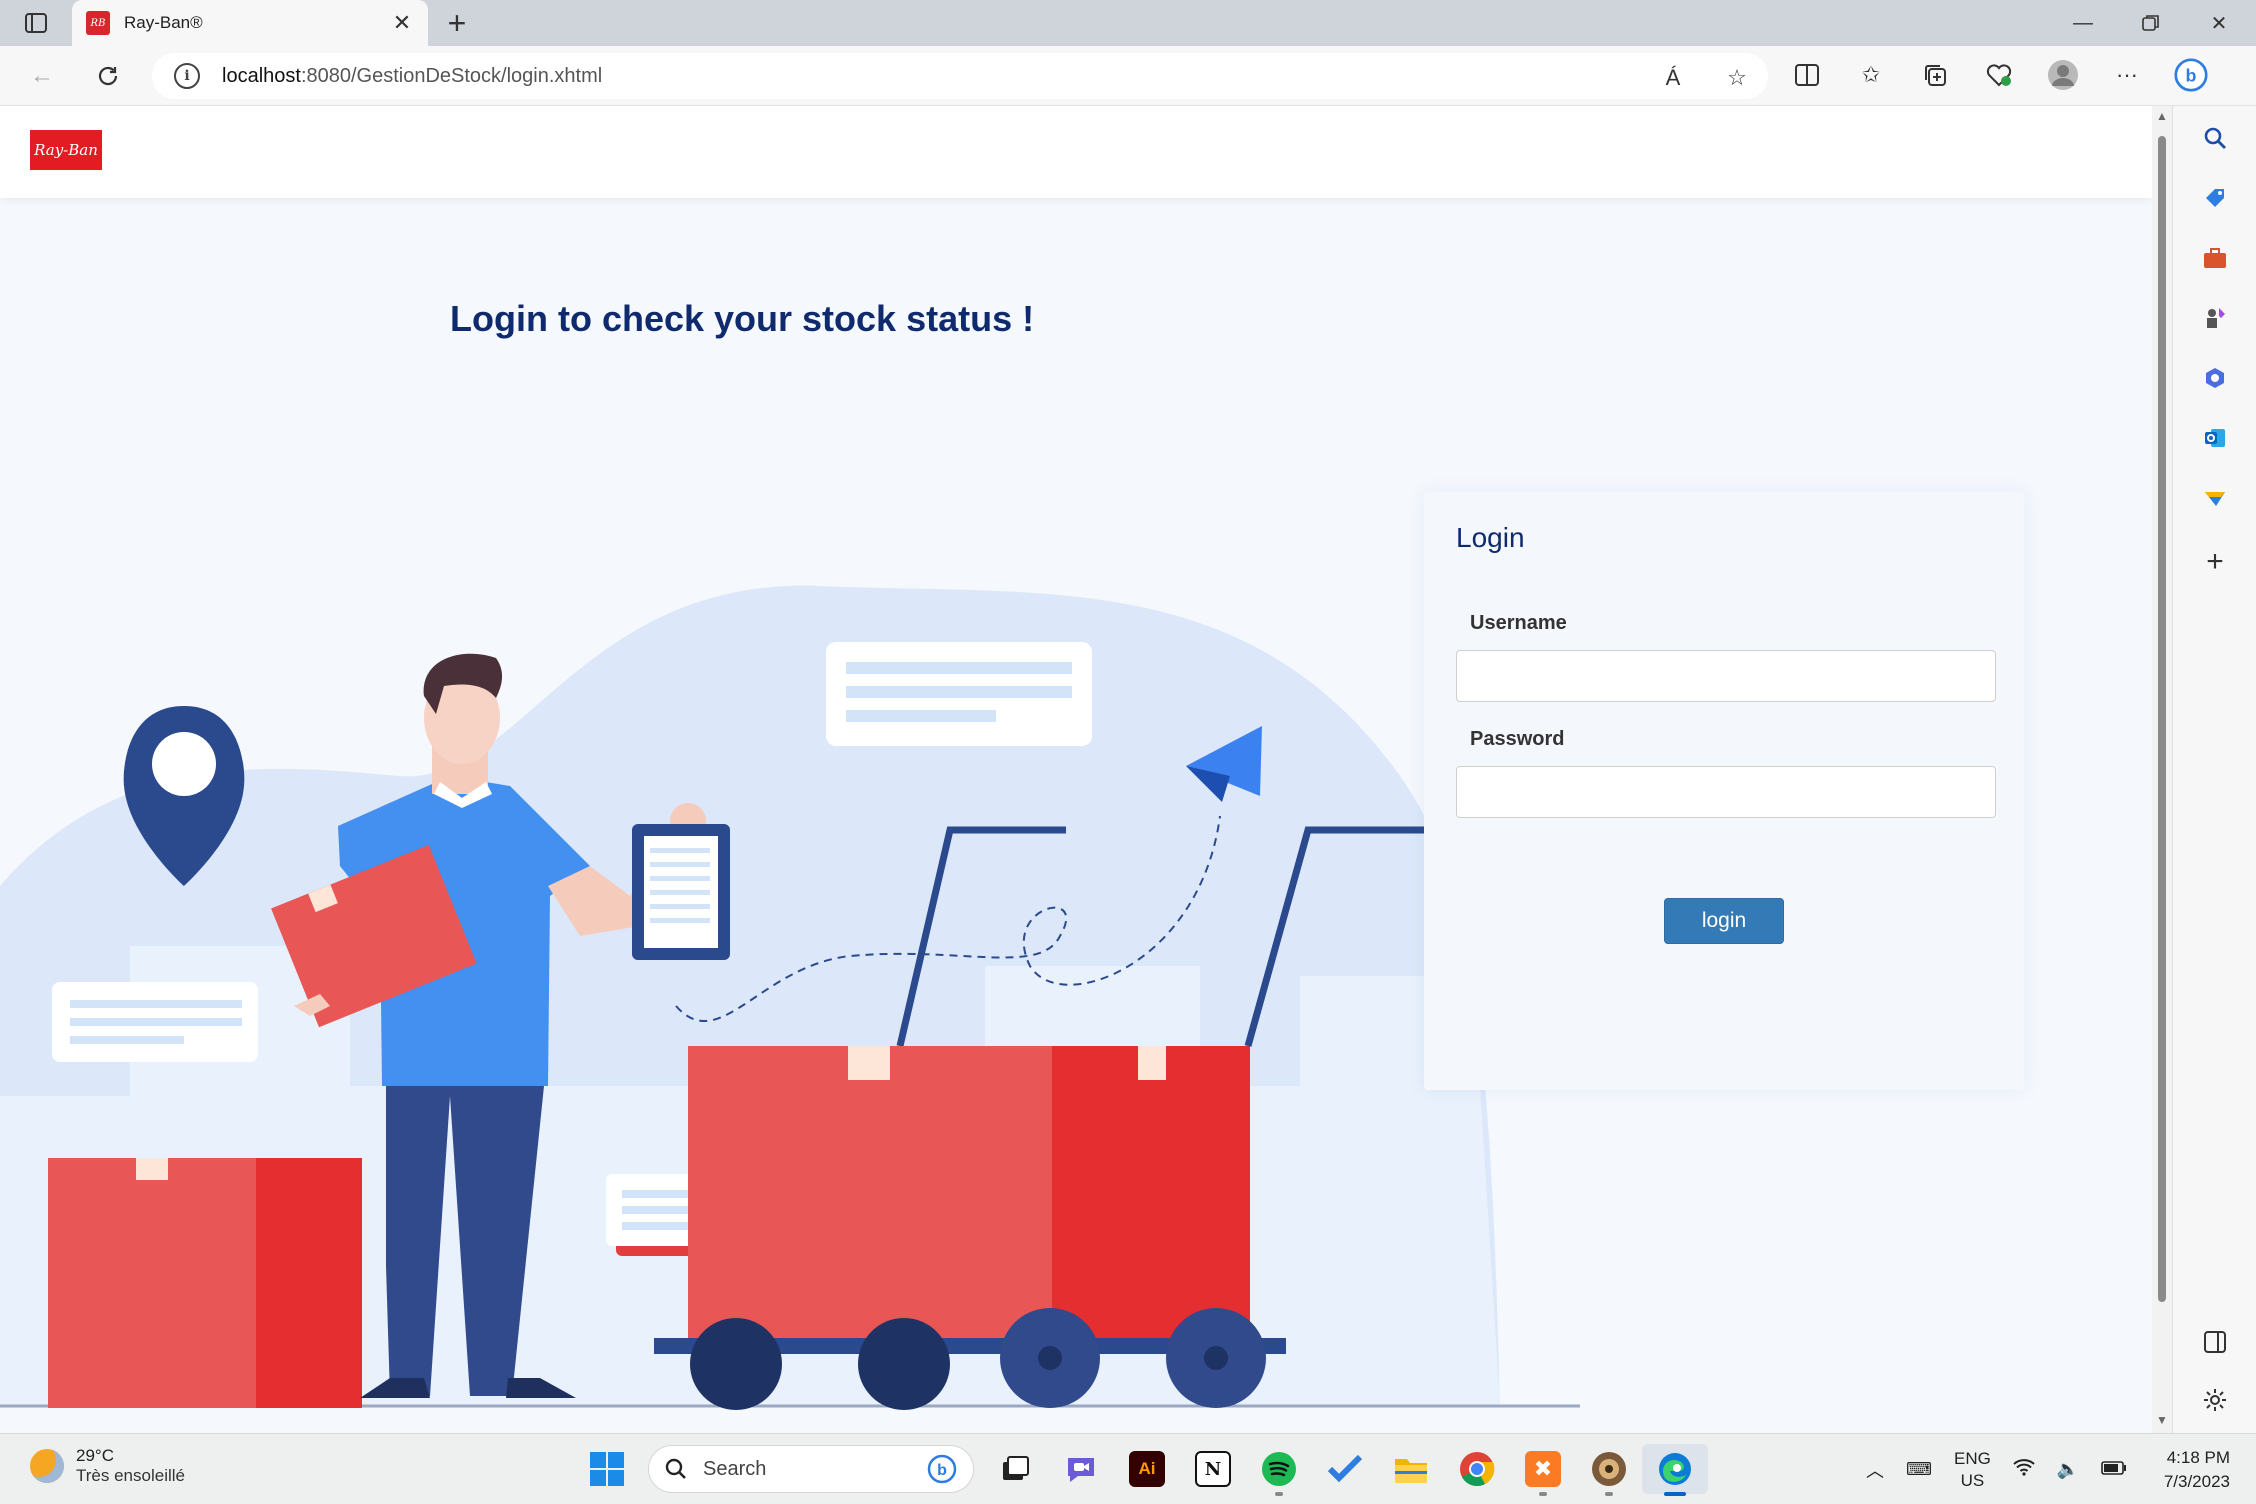 Image resolution: width=2256 pixels, height=1504 pixels. Describe the element at coordinates (2162, 116) in the screenshot. I see `scroll-up-arrow-icon: ▲` at that location.